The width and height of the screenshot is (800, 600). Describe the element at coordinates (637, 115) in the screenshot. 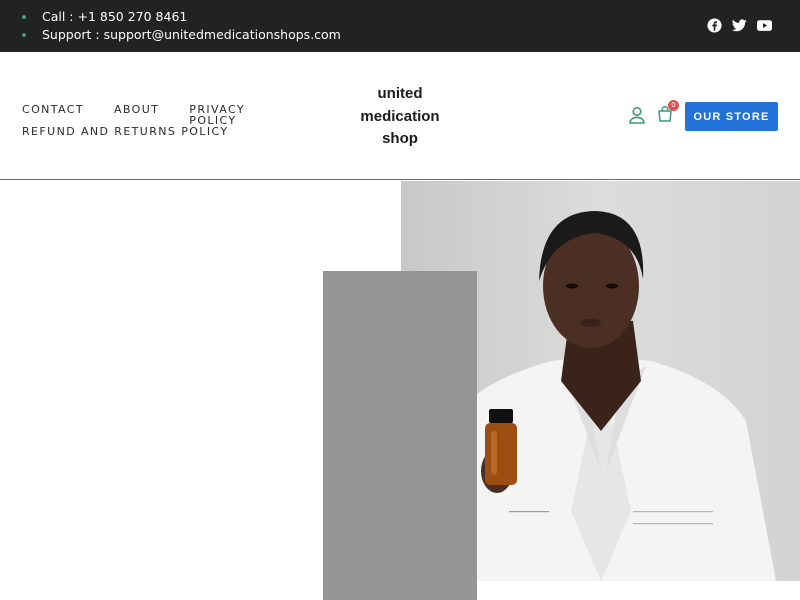

I see `user-icon` at that location.